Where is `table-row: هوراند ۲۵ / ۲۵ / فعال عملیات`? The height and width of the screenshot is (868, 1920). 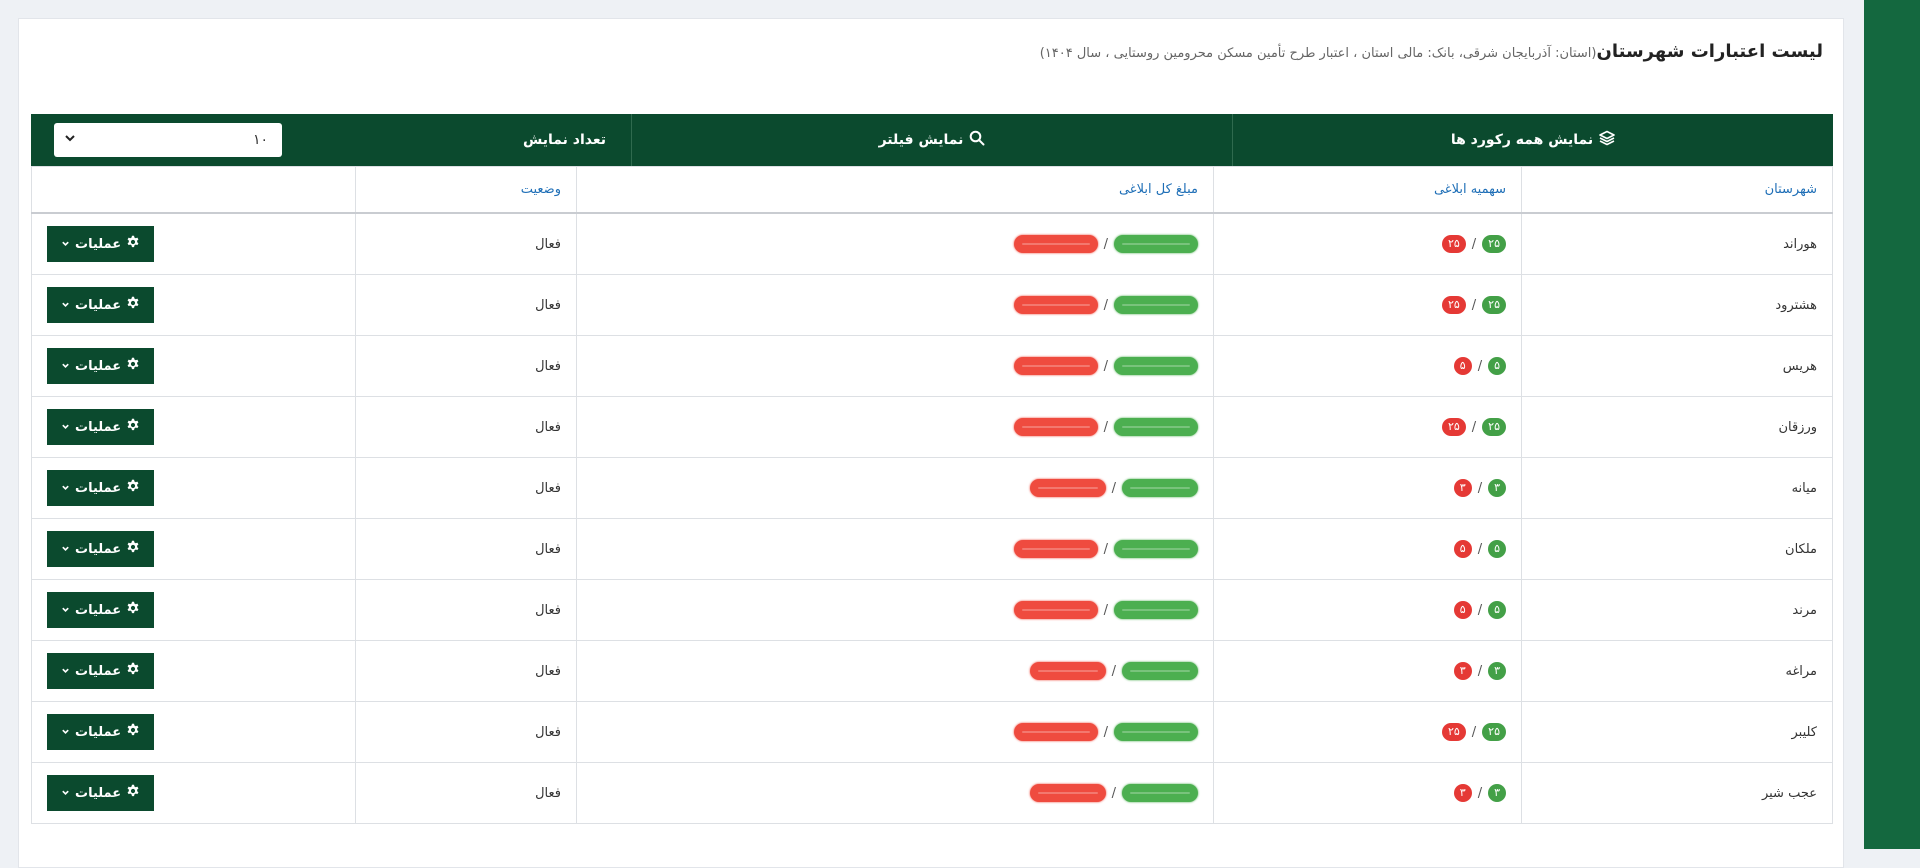 table-row: هوراند ۲۵ / ۲۵ / فعال عملیات is located at coordinates (932, 243).